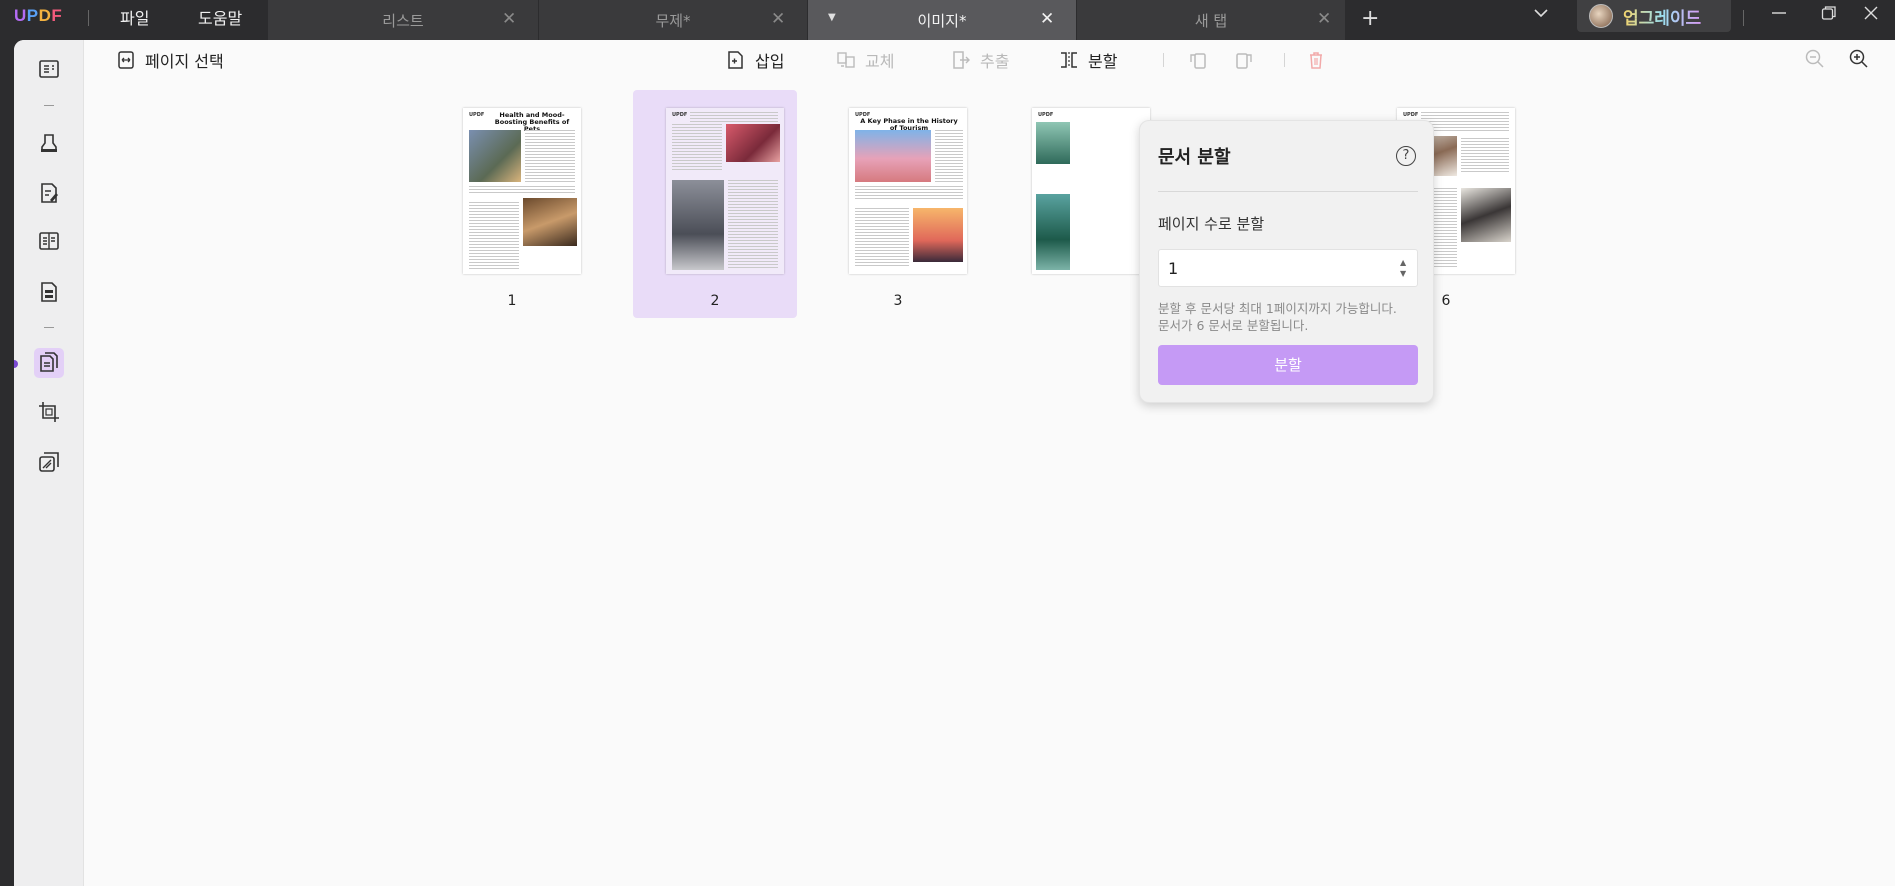  I want to click on left-sidebar, so click(49, 463).